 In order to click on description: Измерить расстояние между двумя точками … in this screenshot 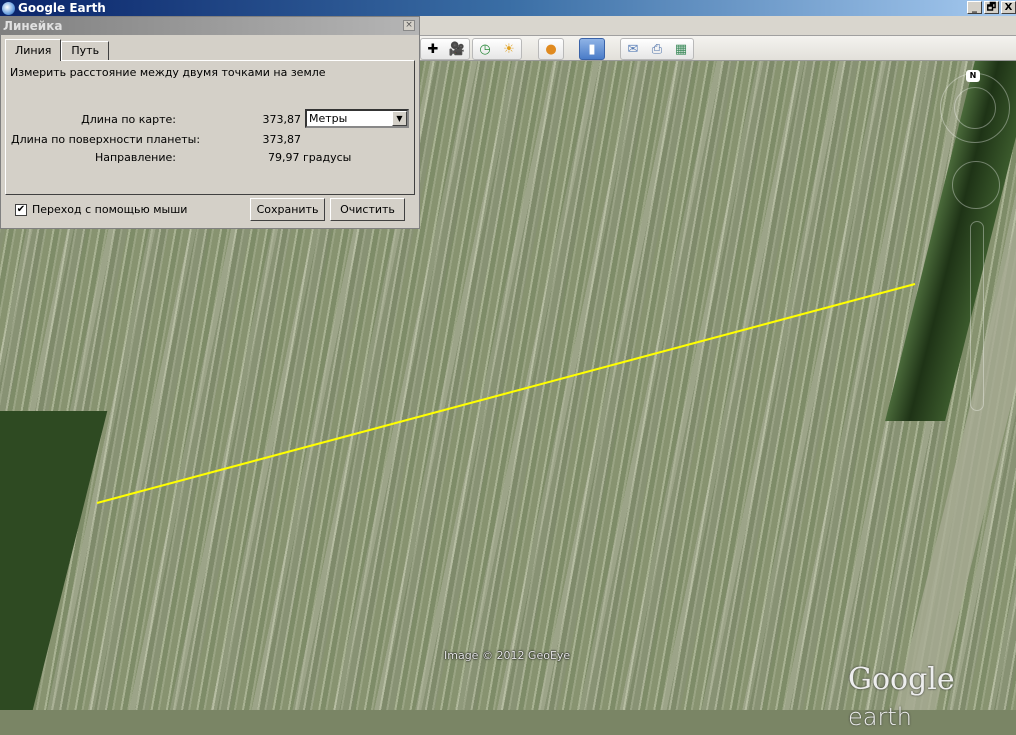, I will do `click(168, 72)`.